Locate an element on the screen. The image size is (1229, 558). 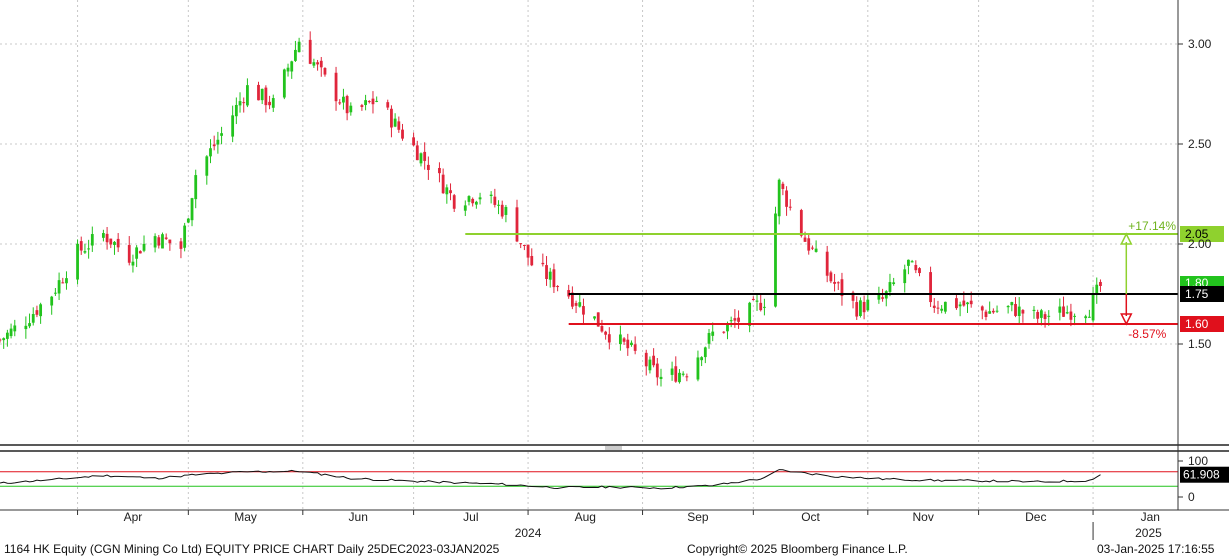
x-tick-label: Nov is located at coordinates (923, 517).